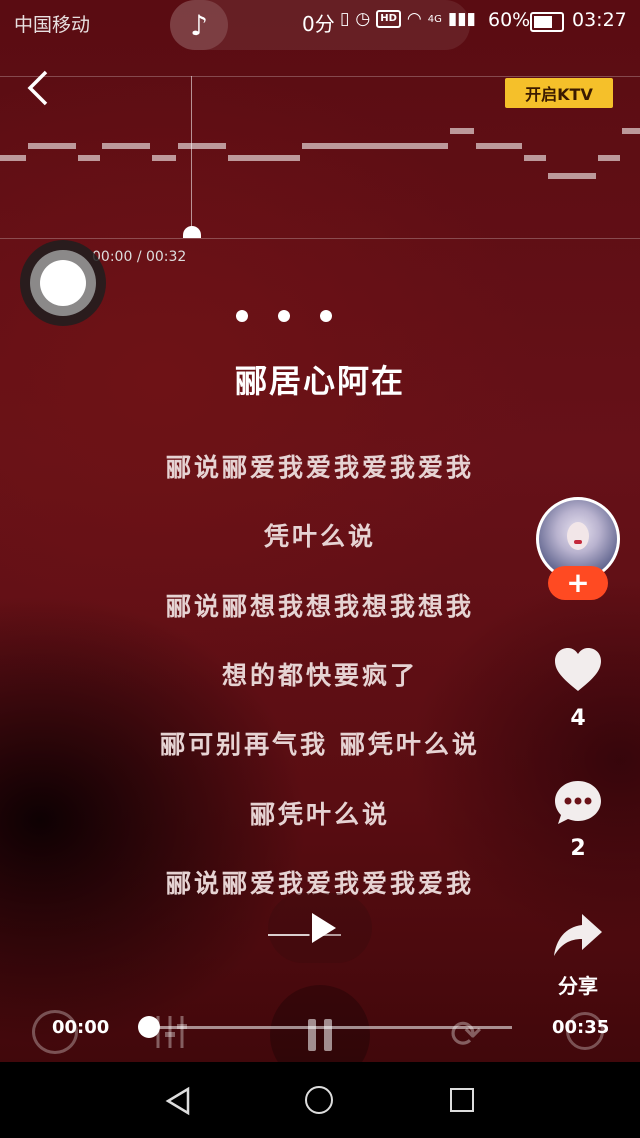 The image size is (640, 1138). I want to click on total-time: 00:35, so click(581, 1027).